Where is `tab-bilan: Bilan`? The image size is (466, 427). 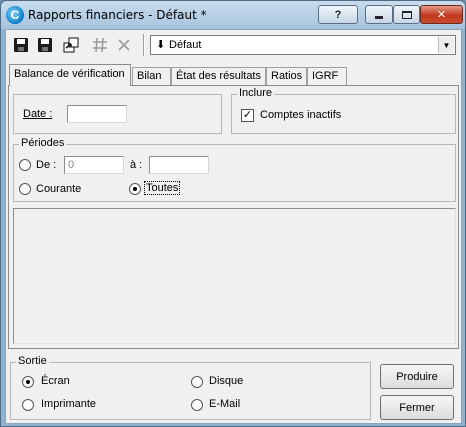
tab-bilan: Bilan is located at coordinates (151, 76).